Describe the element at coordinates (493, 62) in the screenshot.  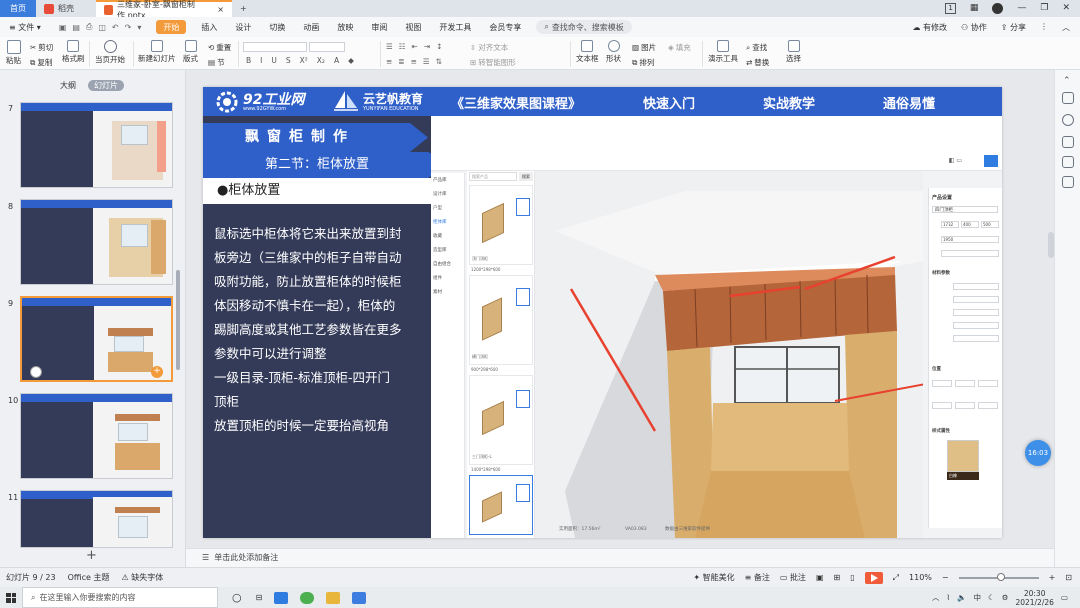
I see `convert-smartart-button: ⊞ 转智能图形` at that location.